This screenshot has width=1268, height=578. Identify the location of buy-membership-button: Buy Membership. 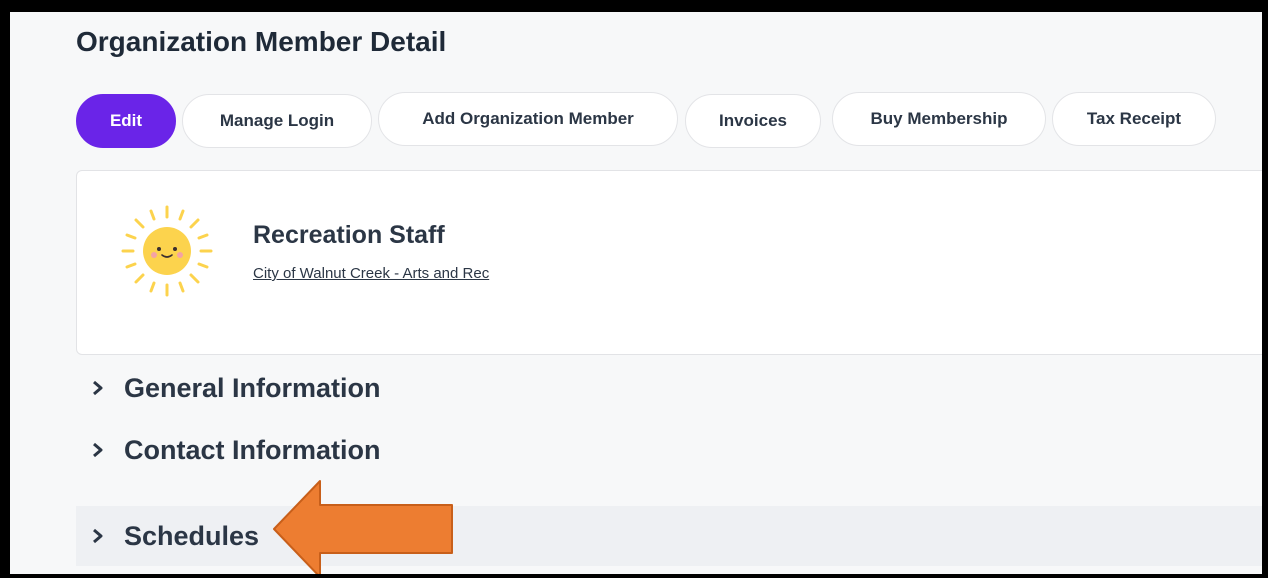
(939, 119).